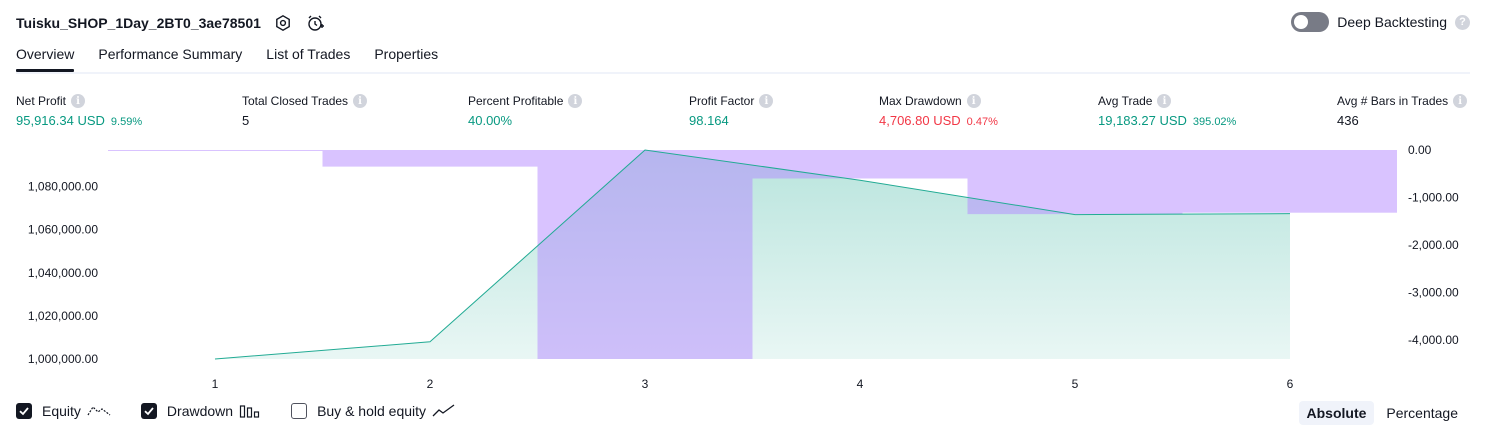  Describe the element at coordinates (516, 101) in the screenshot. I see `metric-label: Percent Profitable` at that location.